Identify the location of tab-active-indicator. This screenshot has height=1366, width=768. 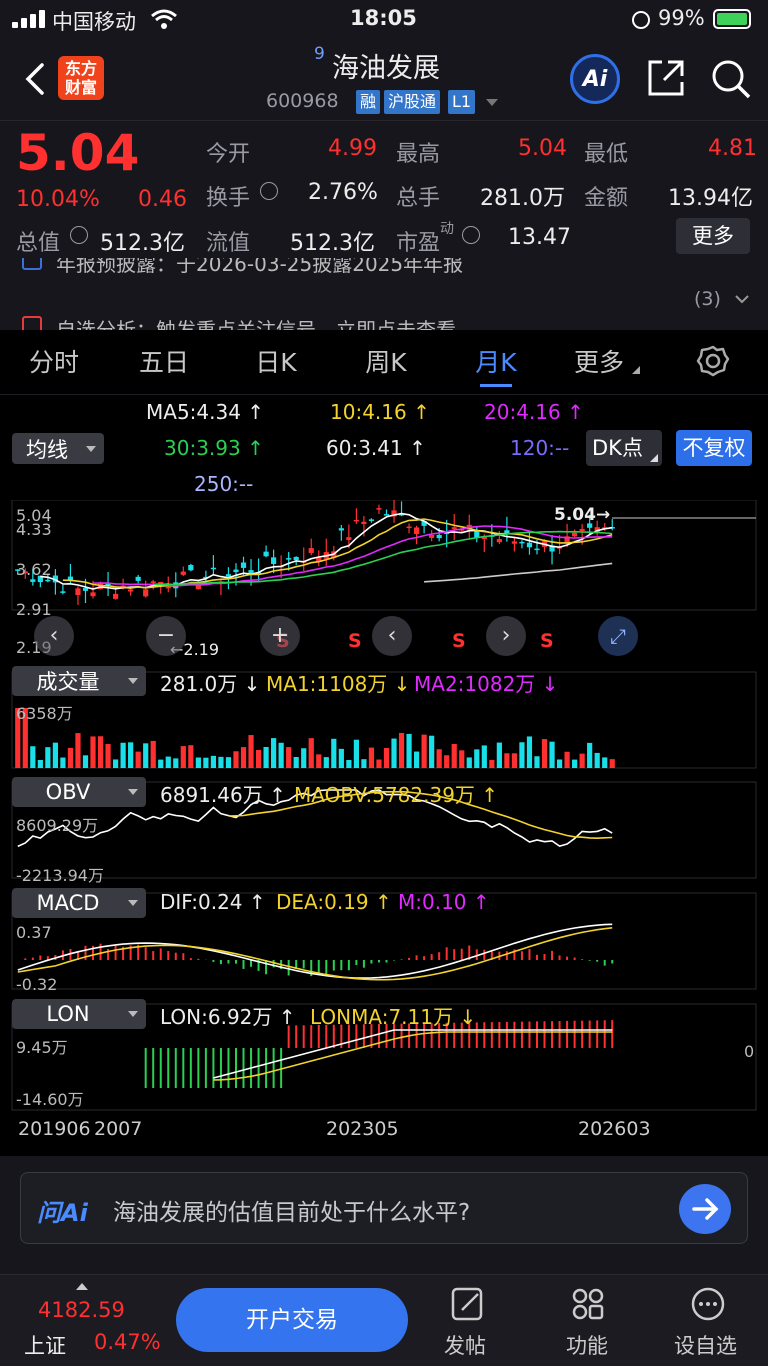
(496, 385).